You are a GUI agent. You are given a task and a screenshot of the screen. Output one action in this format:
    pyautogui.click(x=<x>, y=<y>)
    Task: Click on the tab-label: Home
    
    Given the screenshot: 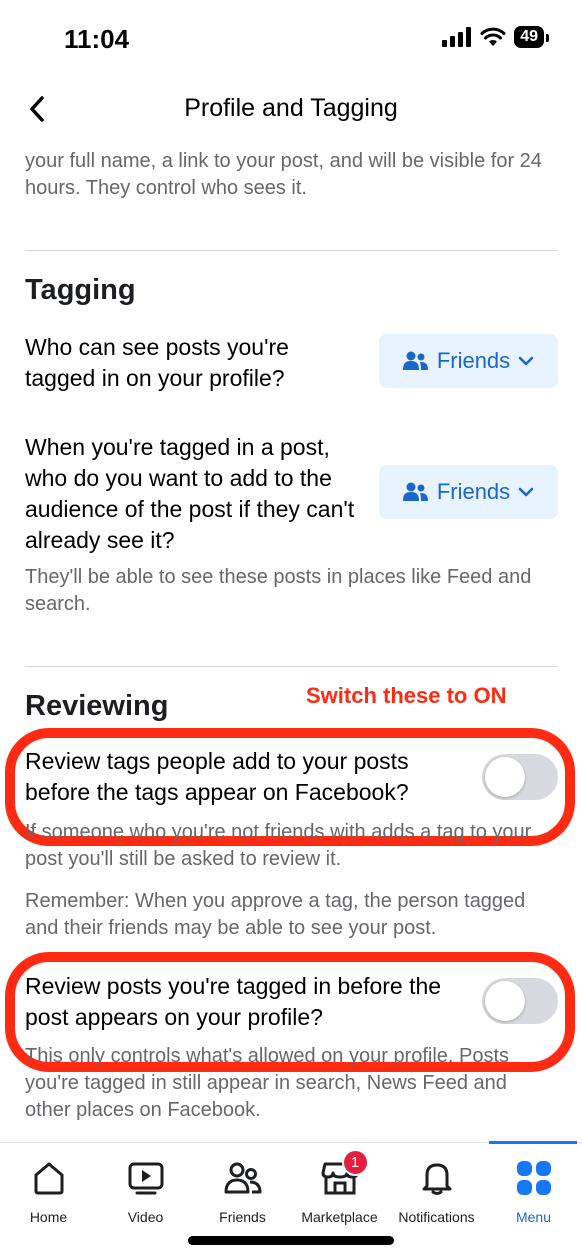 What is the action you would take?
    pyautogui.click(x=48, y=1217)
    